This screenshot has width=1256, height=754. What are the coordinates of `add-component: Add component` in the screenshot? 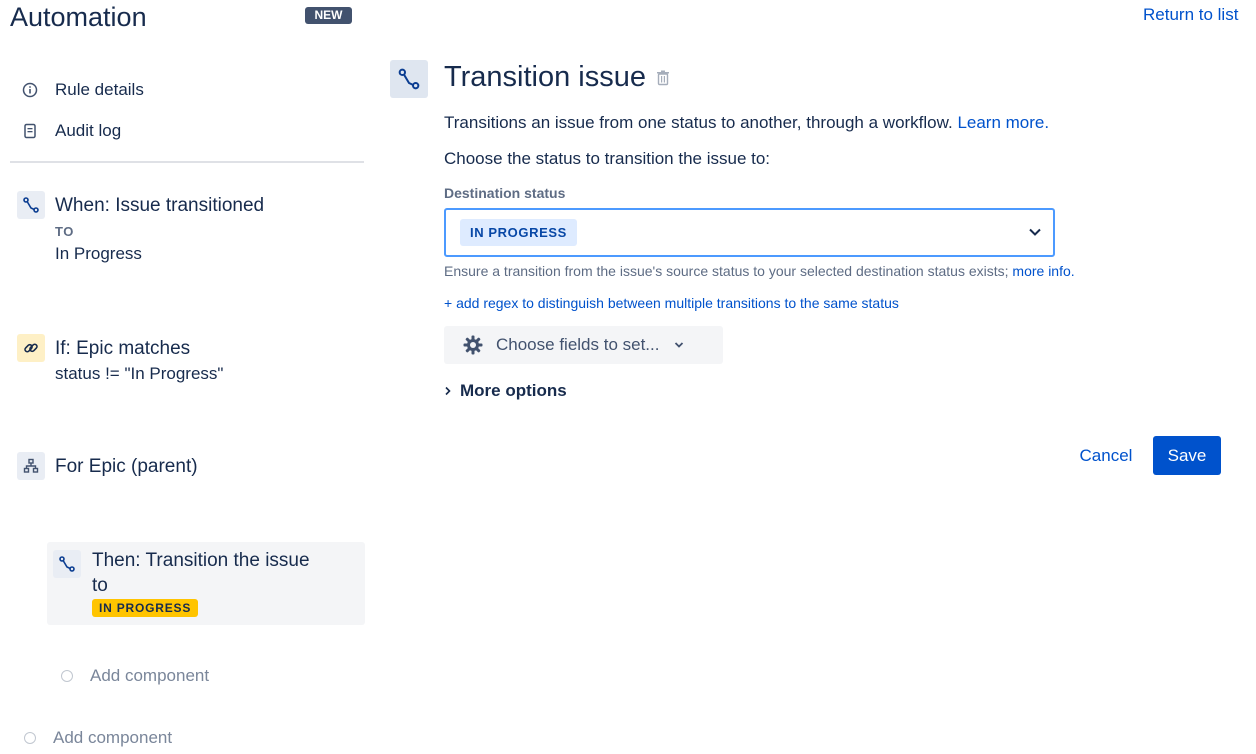 It's located at (98, 738).